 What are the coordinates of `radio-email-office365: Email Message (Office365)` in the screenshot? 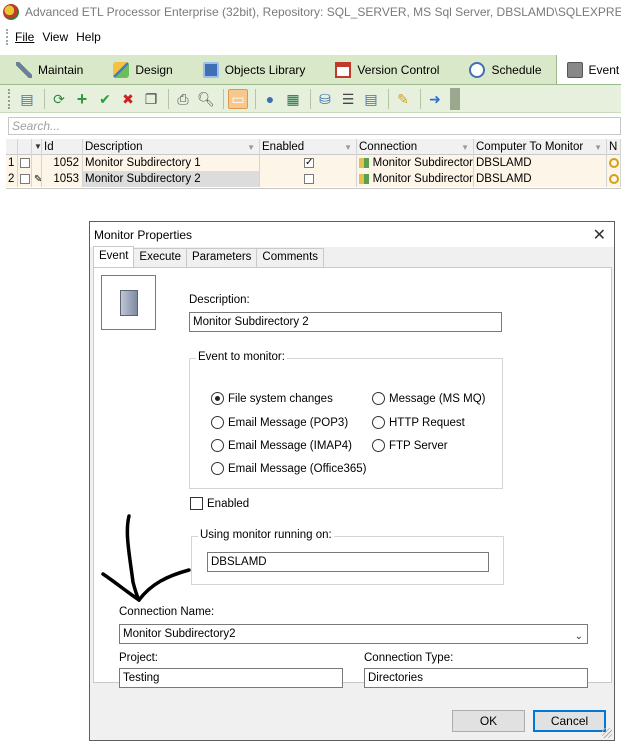 It's located at (288, 468).